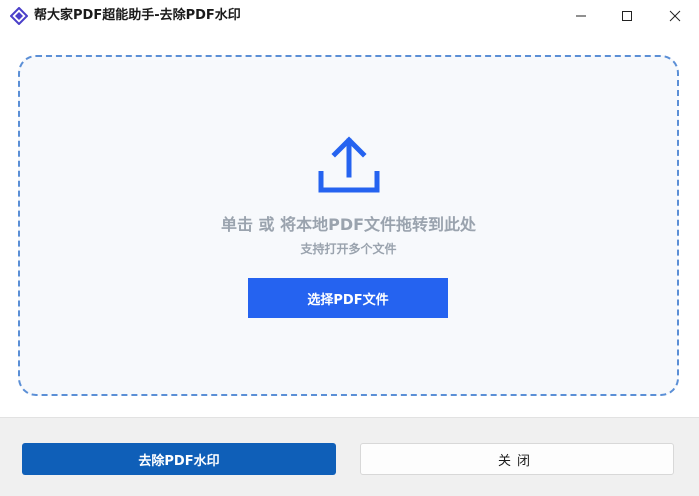 The height and width of the screenshot is (496, 699). I want to click on remove-watermark-button: 去除PDF水印, so click(179, 459).